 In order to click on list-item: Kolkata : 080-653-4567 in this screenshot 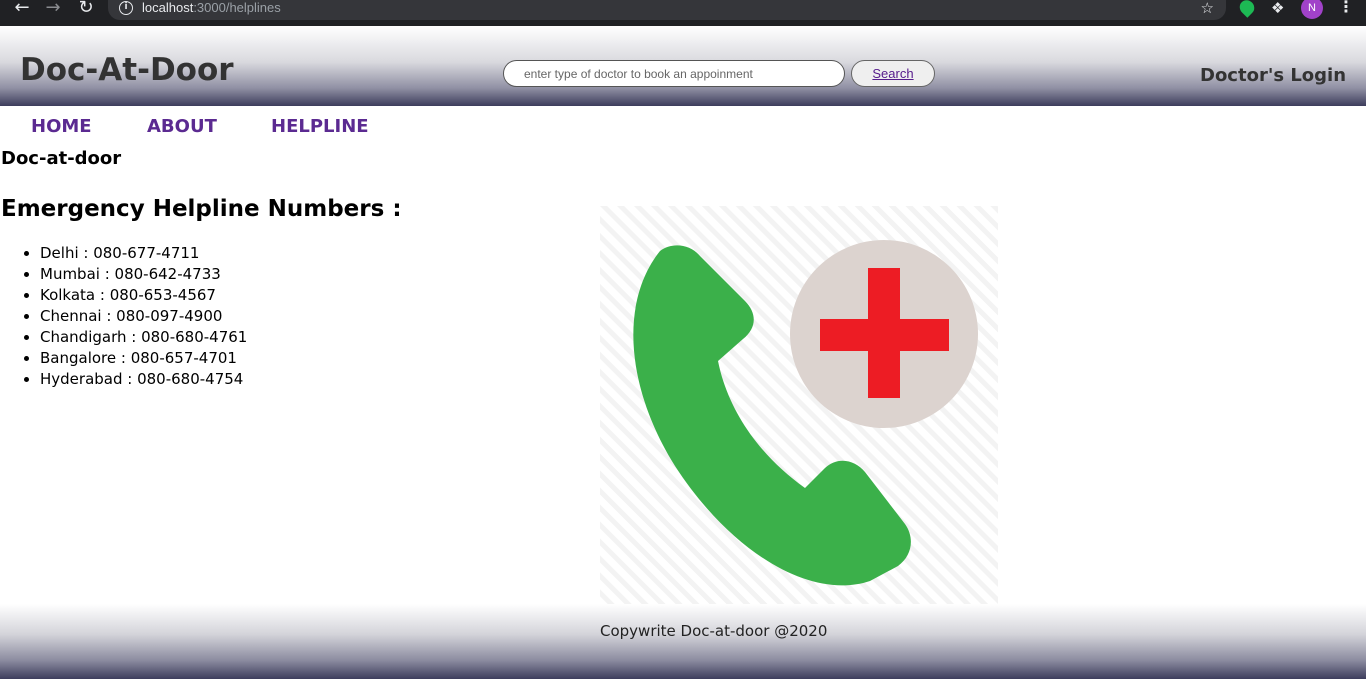, I will do `click(143, 295)`.